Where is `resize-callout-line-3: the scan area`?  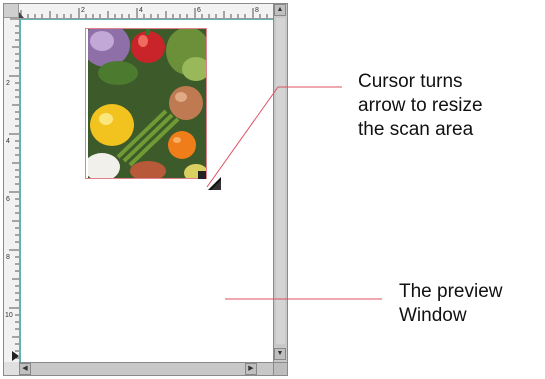
resize-callout-line-3: the scan area is located at coordinates (416, 129).